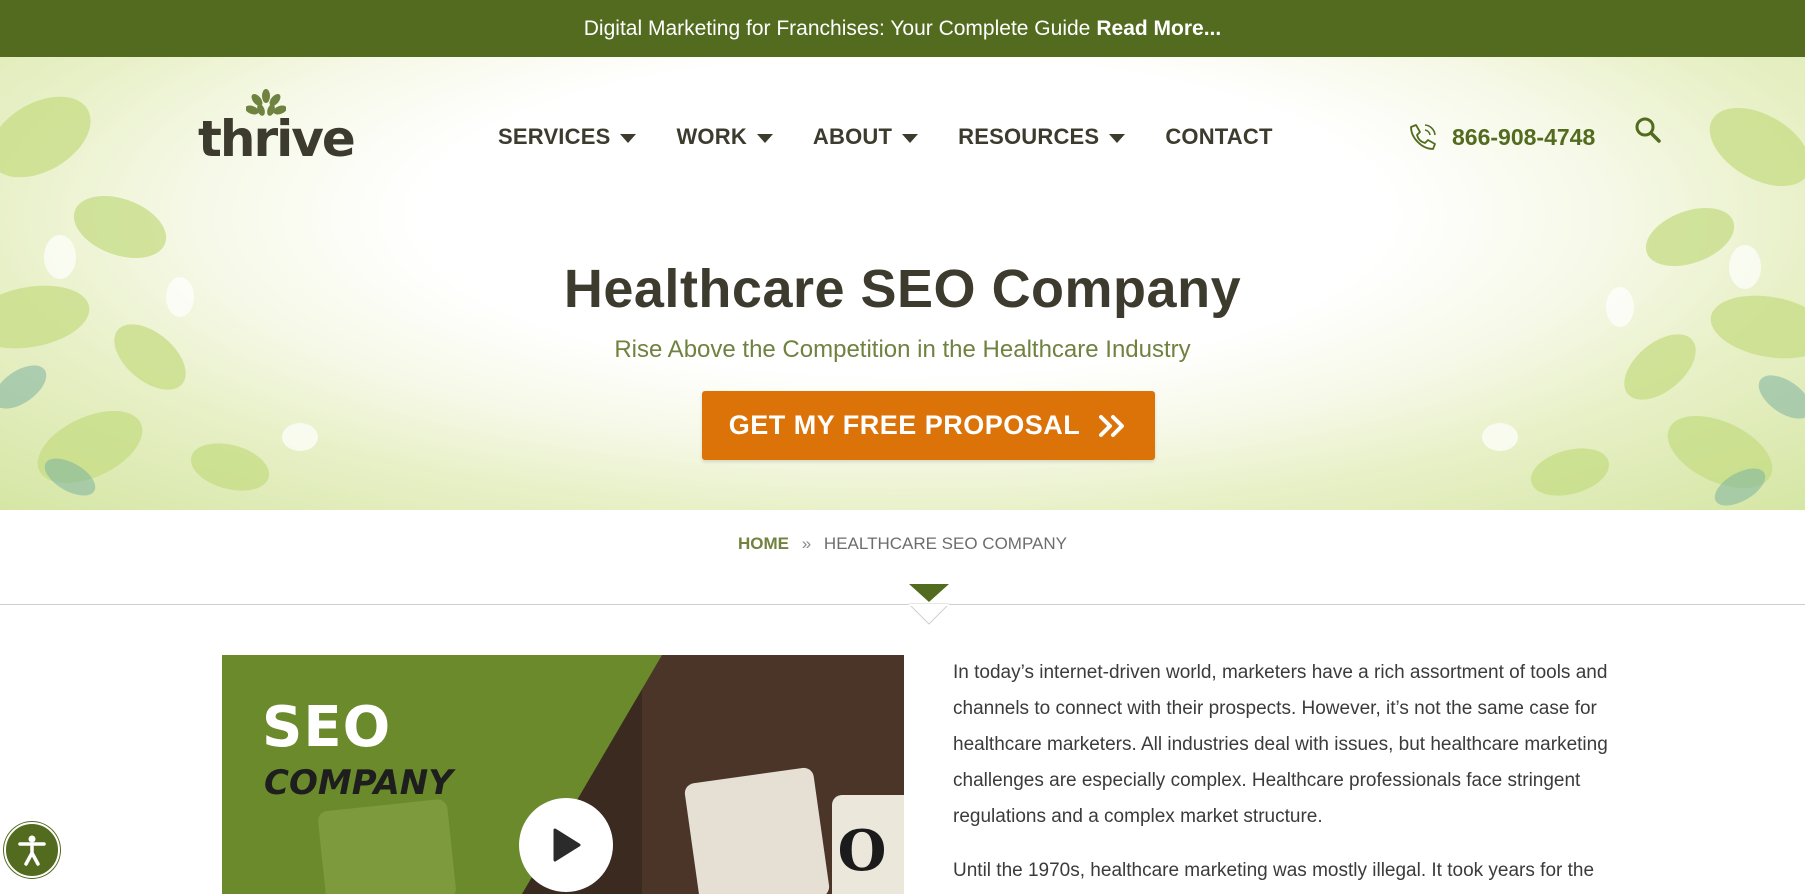 The height and width of the screenshot is (894, 1805). I want to click on nav-work-label: WORK, so click(711, 136).